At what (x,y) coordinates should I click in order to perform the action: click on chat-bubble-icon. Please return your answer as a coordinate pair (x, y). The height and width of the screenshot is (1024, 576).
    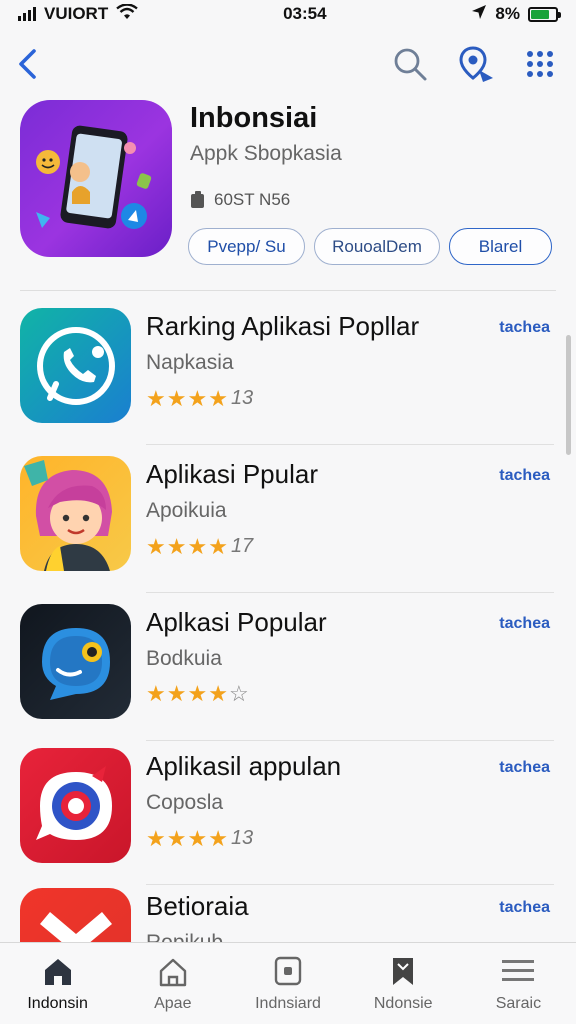
    Looking at the image, I should click on (76, 664).